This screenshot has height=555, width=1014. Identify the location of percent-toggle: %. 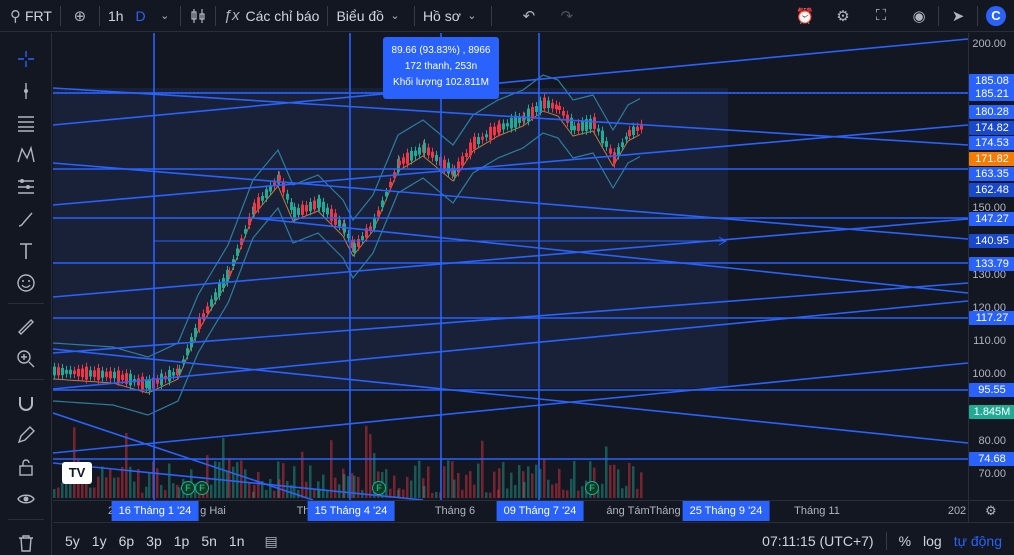
(905, 541).